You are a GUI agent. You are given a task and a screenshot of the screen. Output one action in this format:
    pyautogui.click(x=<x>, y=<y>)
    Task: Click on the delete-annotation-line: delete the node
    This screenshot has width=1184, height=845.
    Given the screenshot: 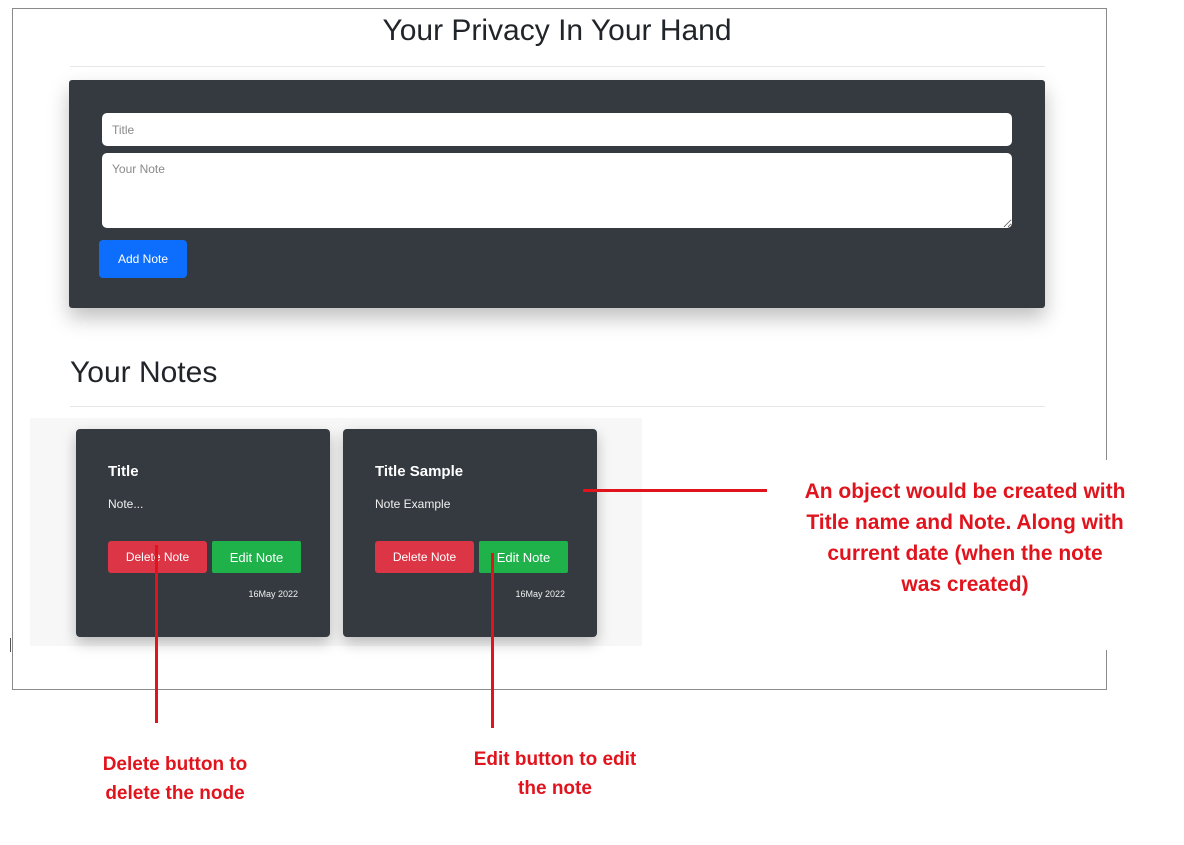 What is the action you would take?
    pyautogui.click(x=175, y=793)
    